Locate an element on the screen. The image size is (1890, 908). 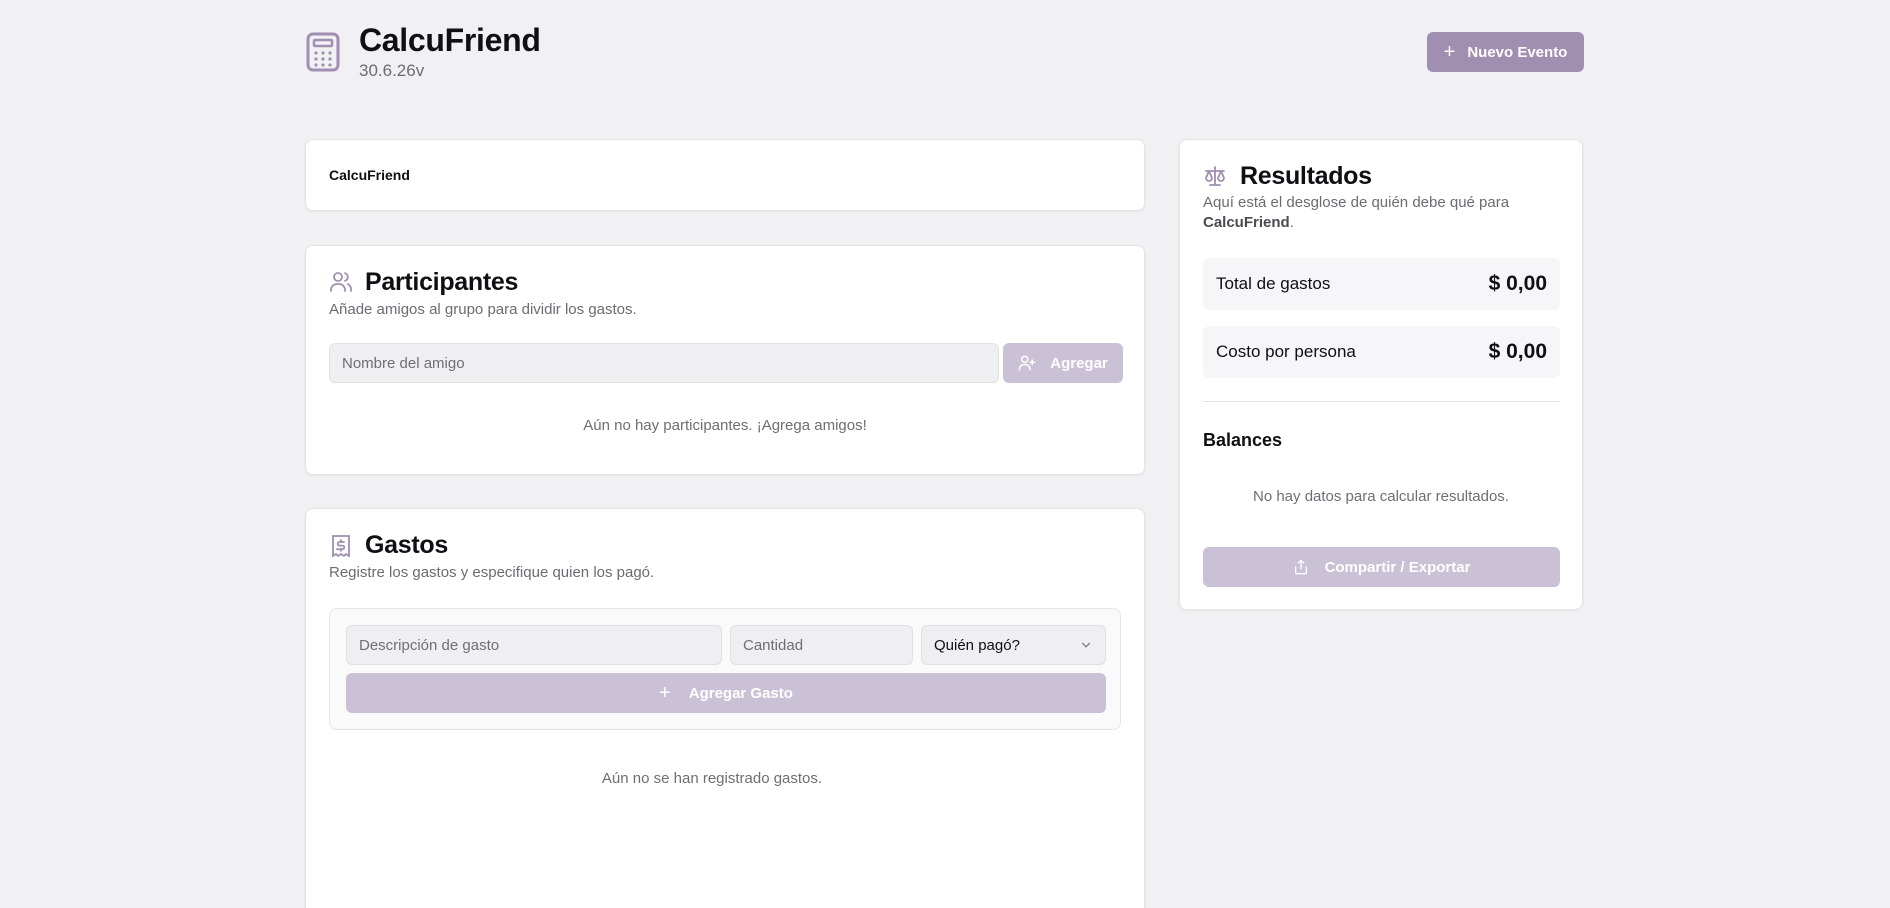
payer-select: Quién pagó? is located at coordinates (1013, 645).